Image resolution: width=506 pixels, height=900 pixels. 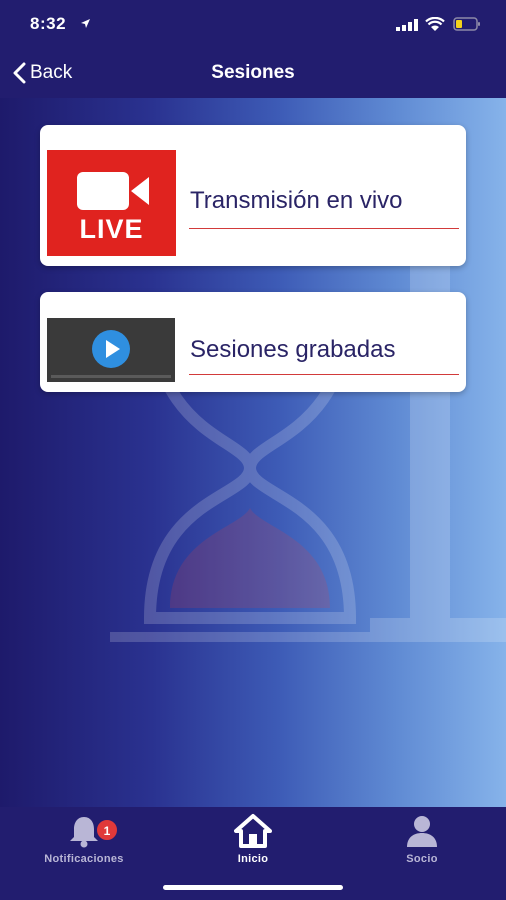 I want to click on battery-icon, so click(x=466, y=24).